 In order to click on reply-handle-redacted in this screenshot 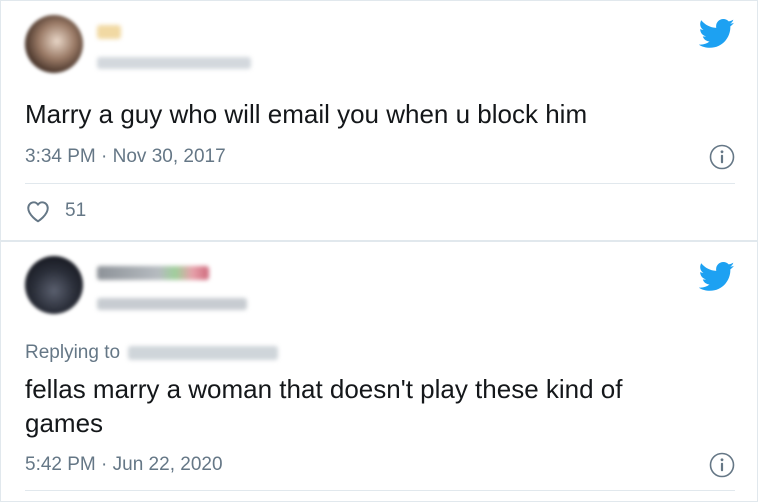, I will do `click(203, 353)`.